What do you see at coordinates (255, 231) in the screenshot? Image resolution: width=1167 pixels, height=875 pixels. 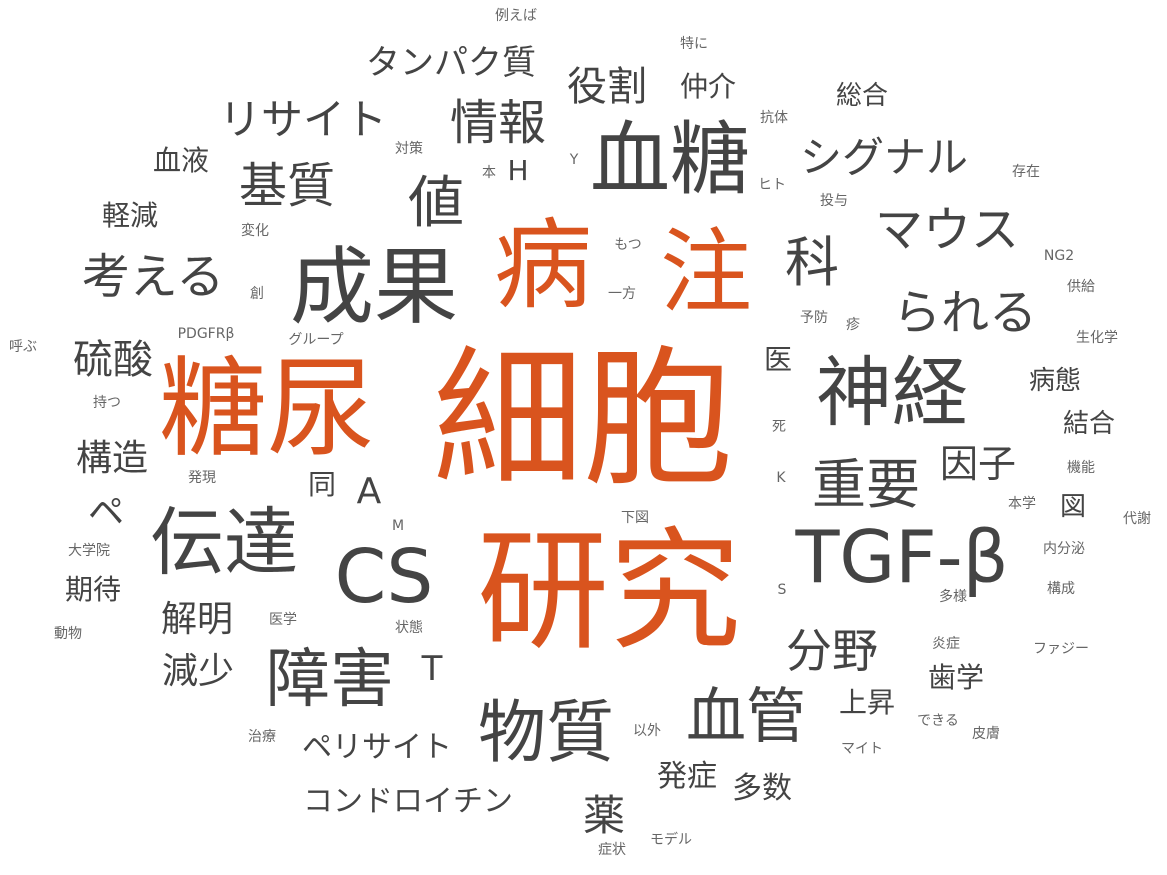 I see `word: 変化` at bounding box center [255, 231].